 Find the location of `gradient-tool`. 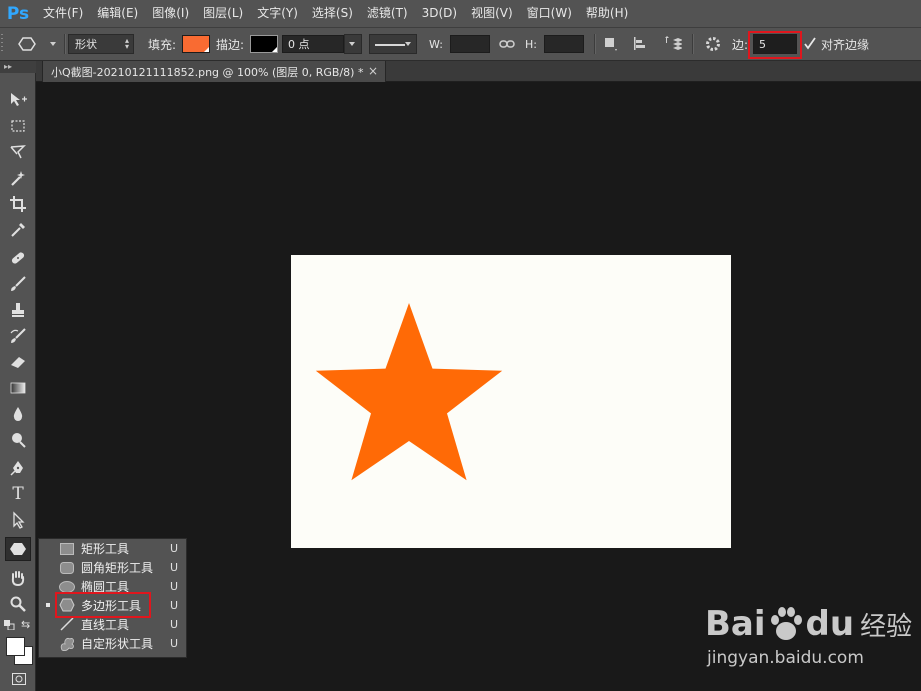

gradient-tool is located at coordinates (18, 388).